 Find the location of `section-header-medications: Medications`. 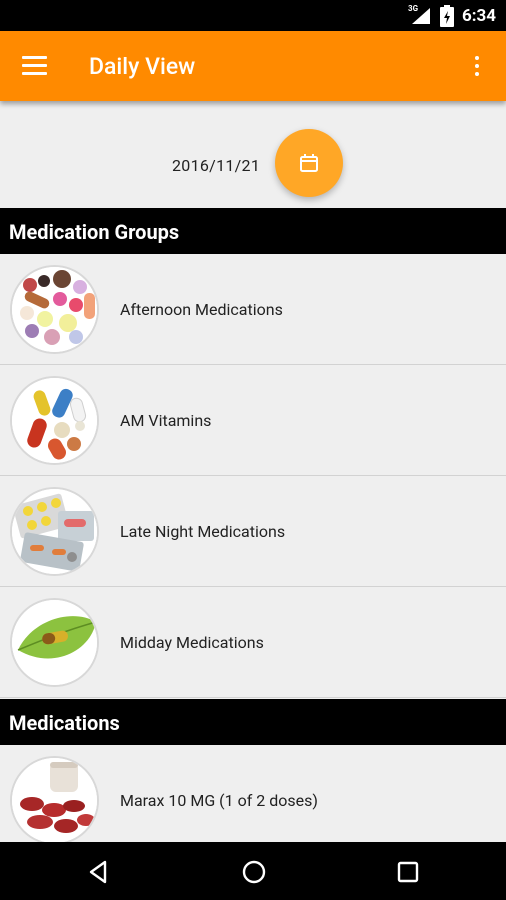

section-header-medications: Medications is located at coordinates (253, 722).